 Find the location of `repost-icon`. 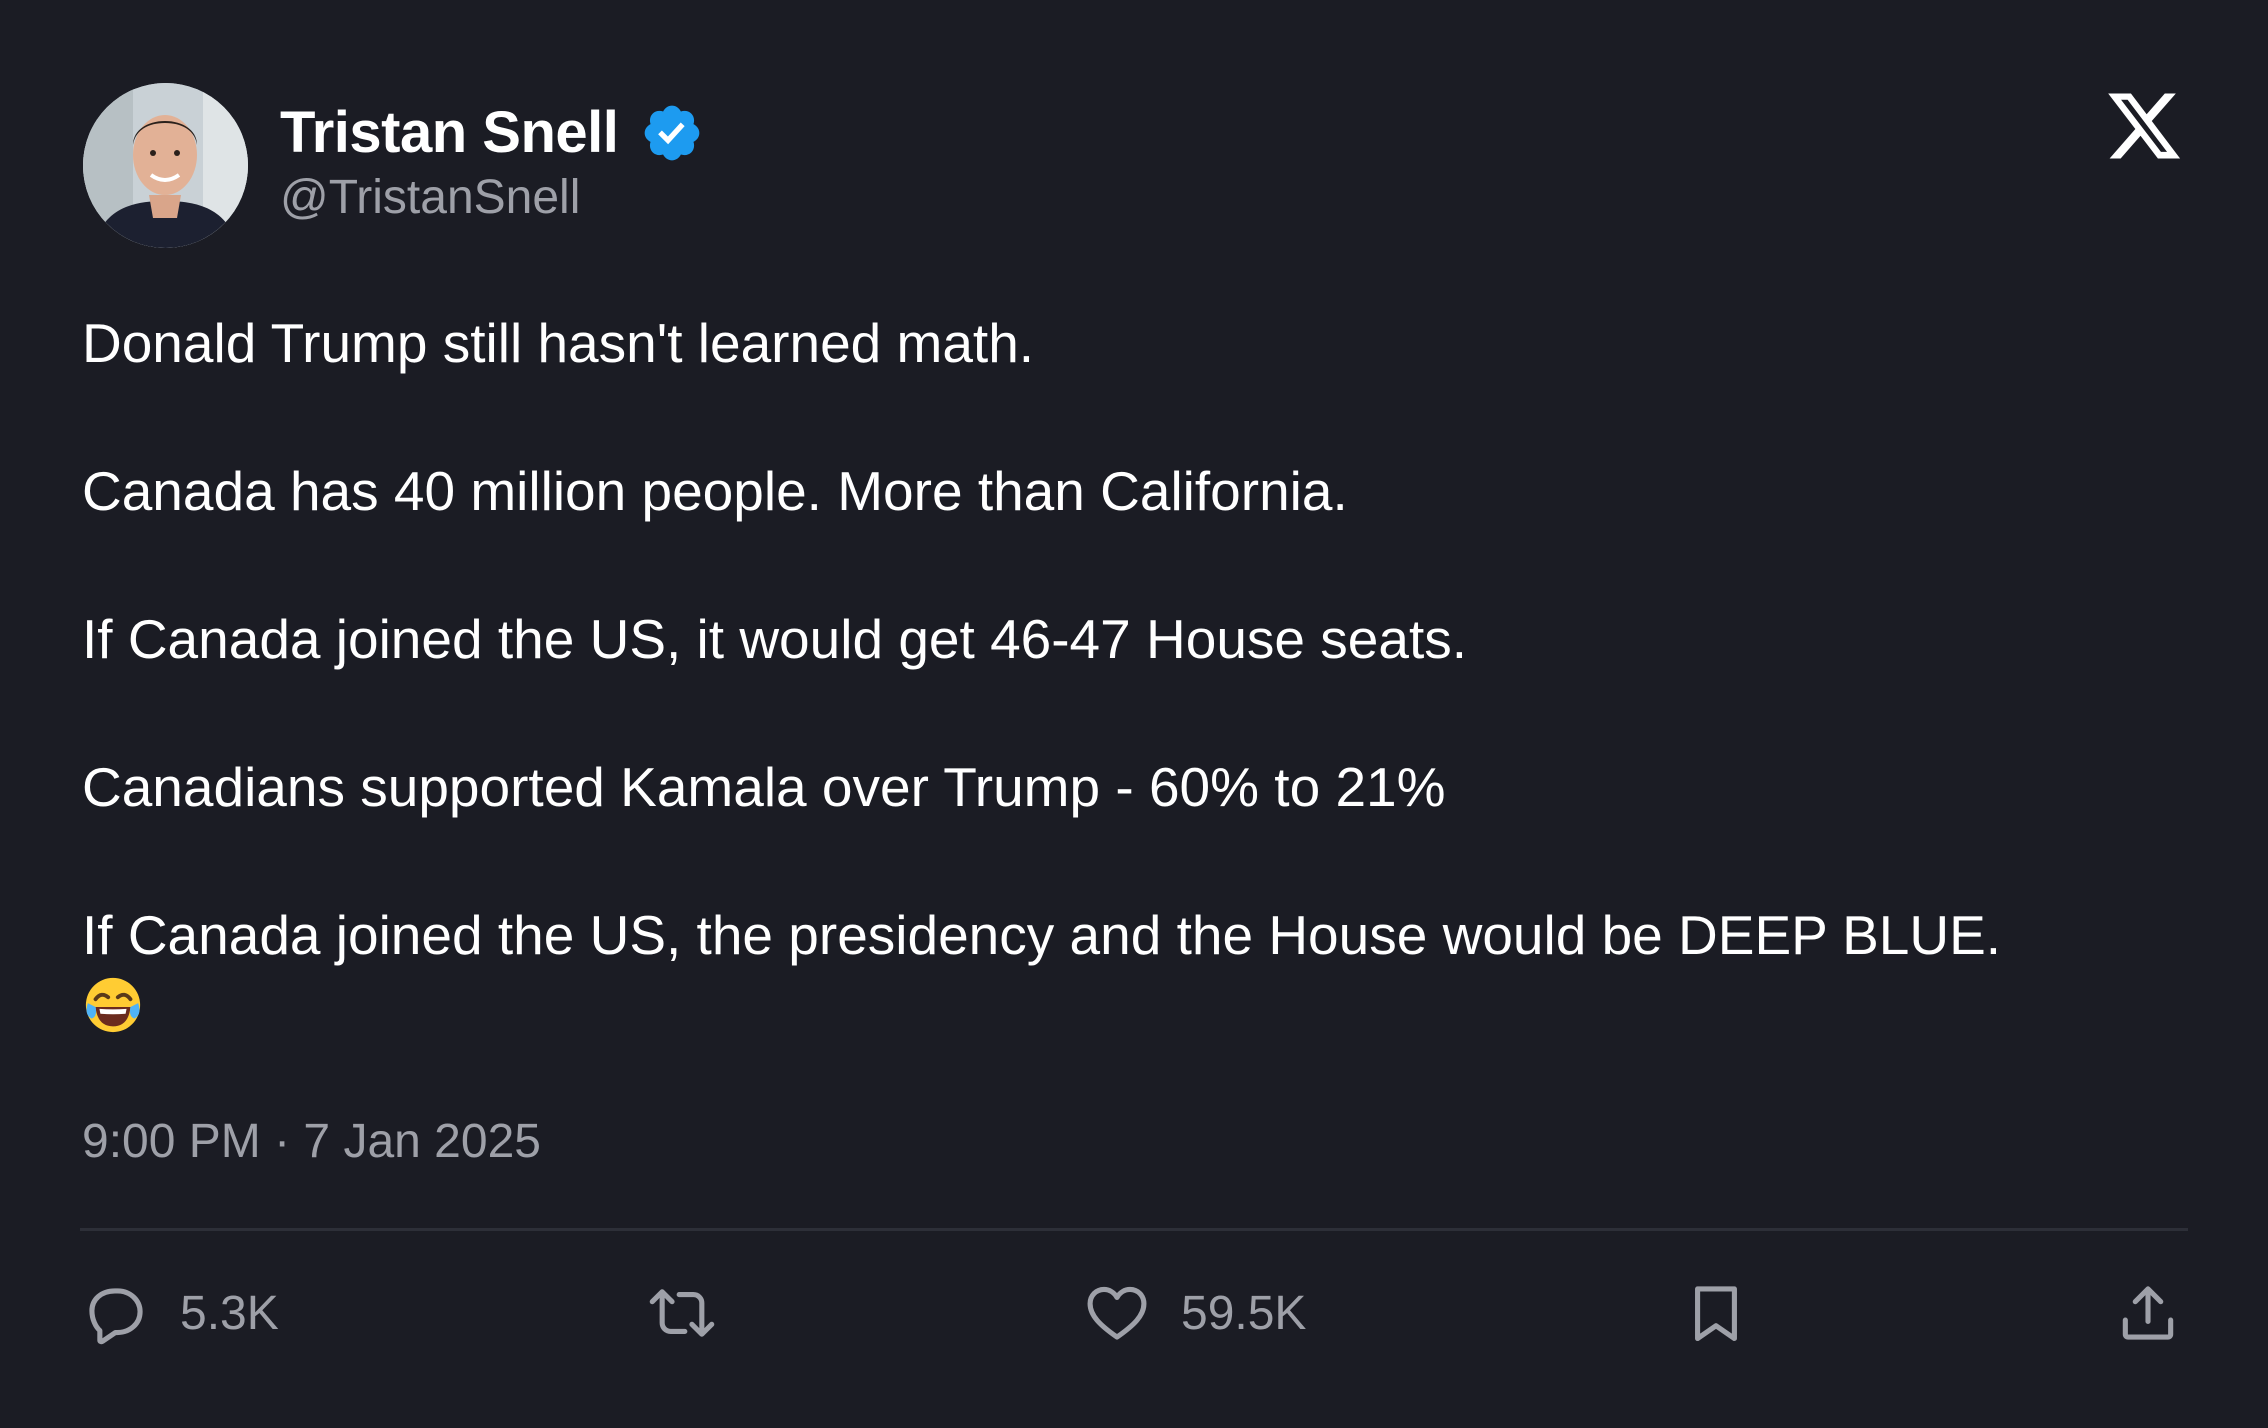

repost-icon is located at coordinates (682, 1313).